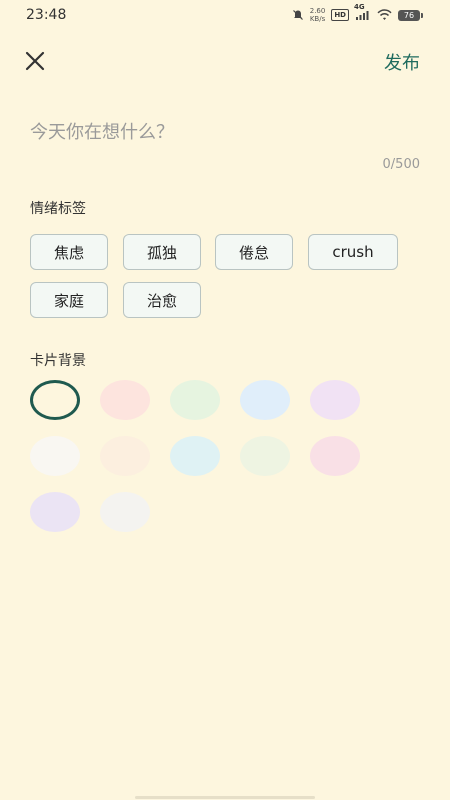 The image size is (450, 800). Describe the element at coordinates (401, 164) in the screenshot. I see `char-count: 0/500` at that location.